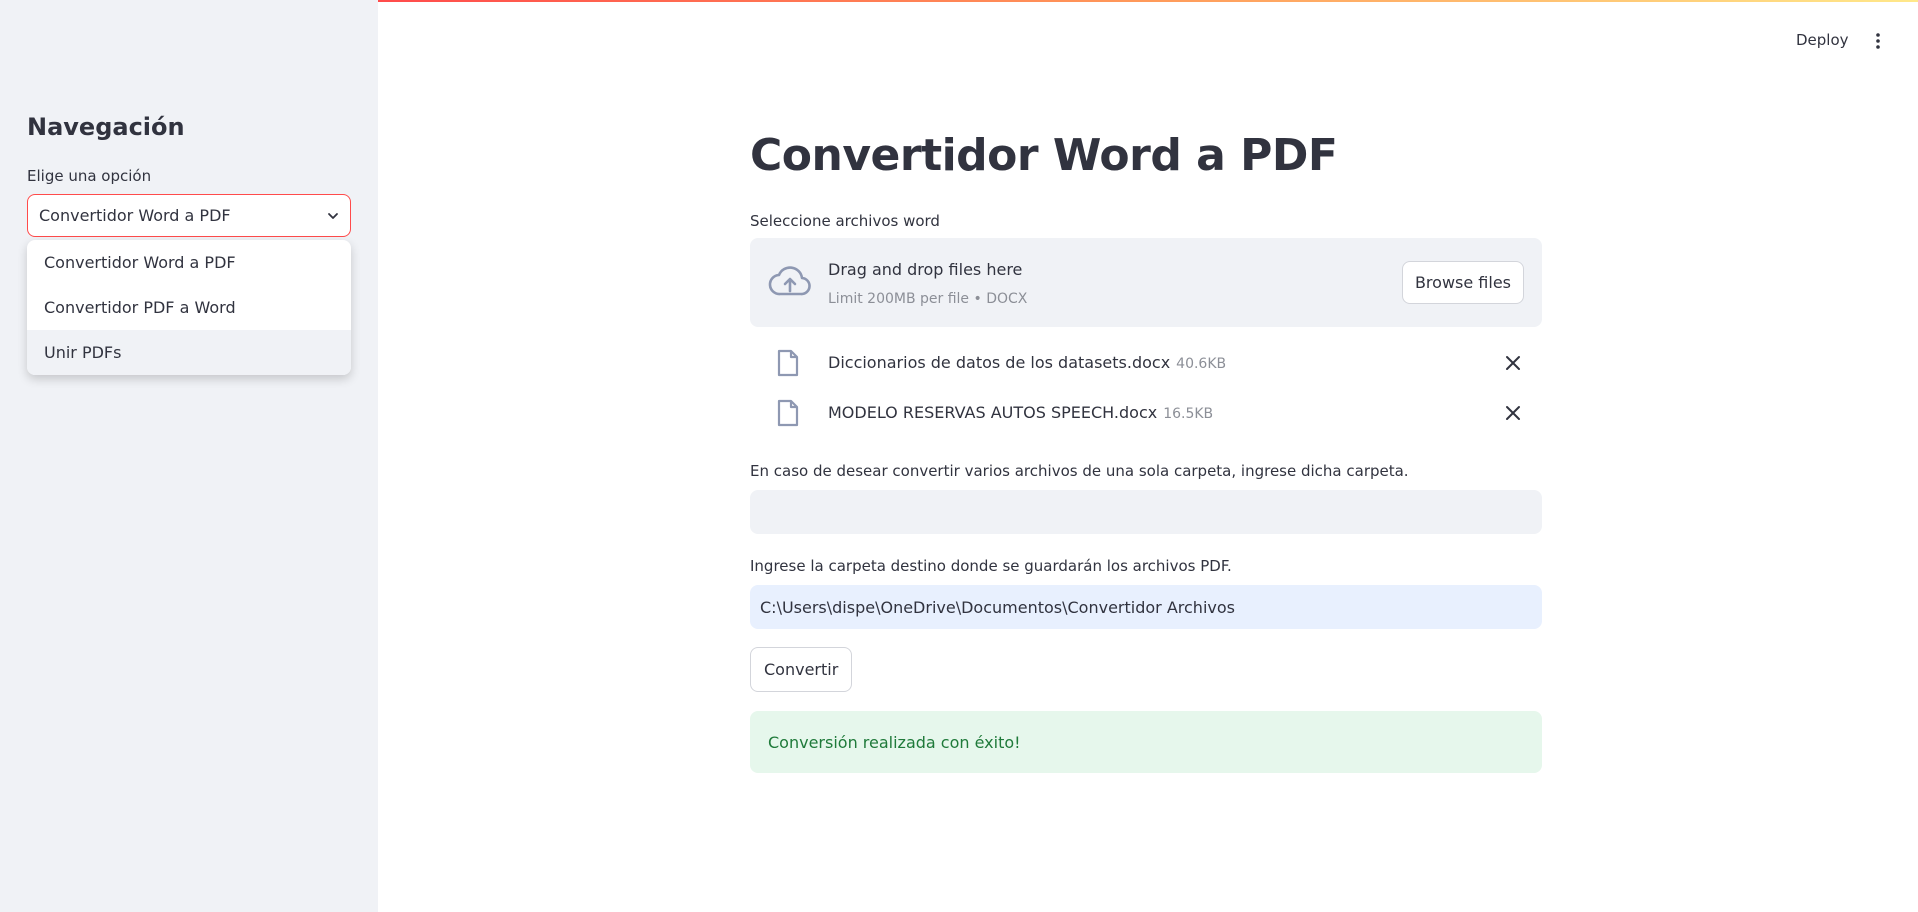 This screenshot has width=1918, height=912. I want to click on convert-button: Convertir, so click(801, 669).